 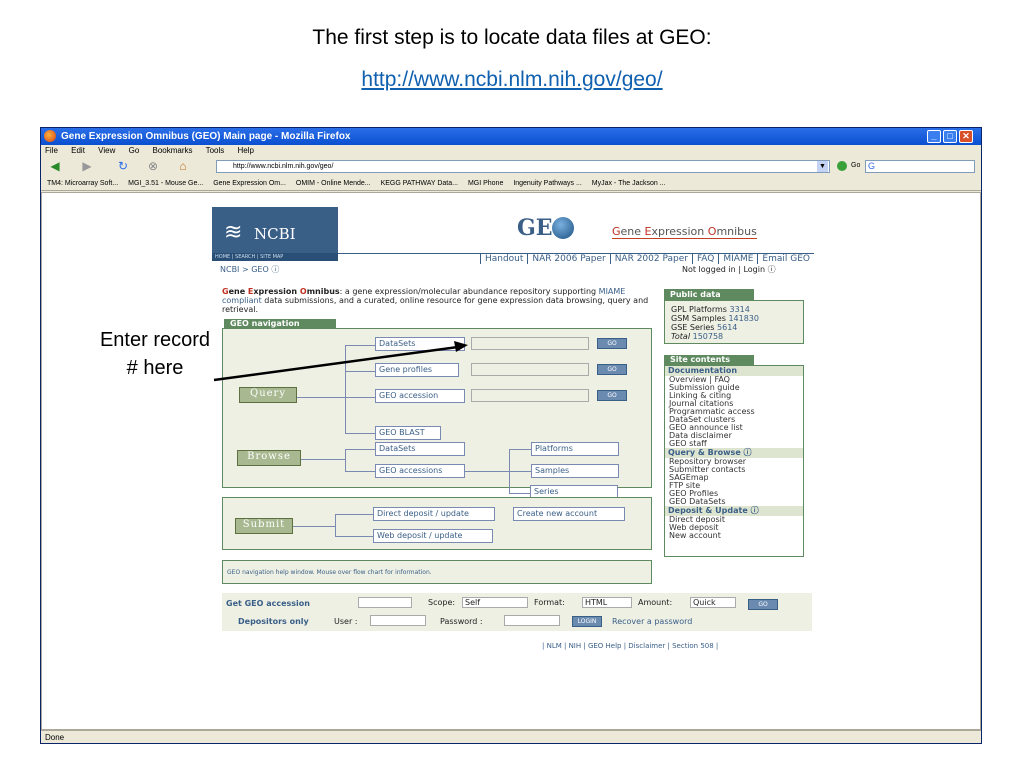 I want to click on recover-password-link: Recover a password, so click(x=652, y=621).